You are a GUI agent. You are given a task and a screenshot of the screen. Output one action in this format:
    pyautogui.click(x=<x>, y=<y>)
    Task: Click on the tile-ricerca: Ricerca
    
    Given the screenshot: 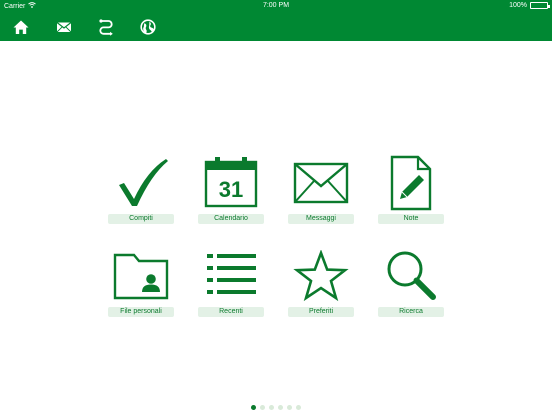 What is the action you would take?
    pyautogui.click(x=411, y=291)
    